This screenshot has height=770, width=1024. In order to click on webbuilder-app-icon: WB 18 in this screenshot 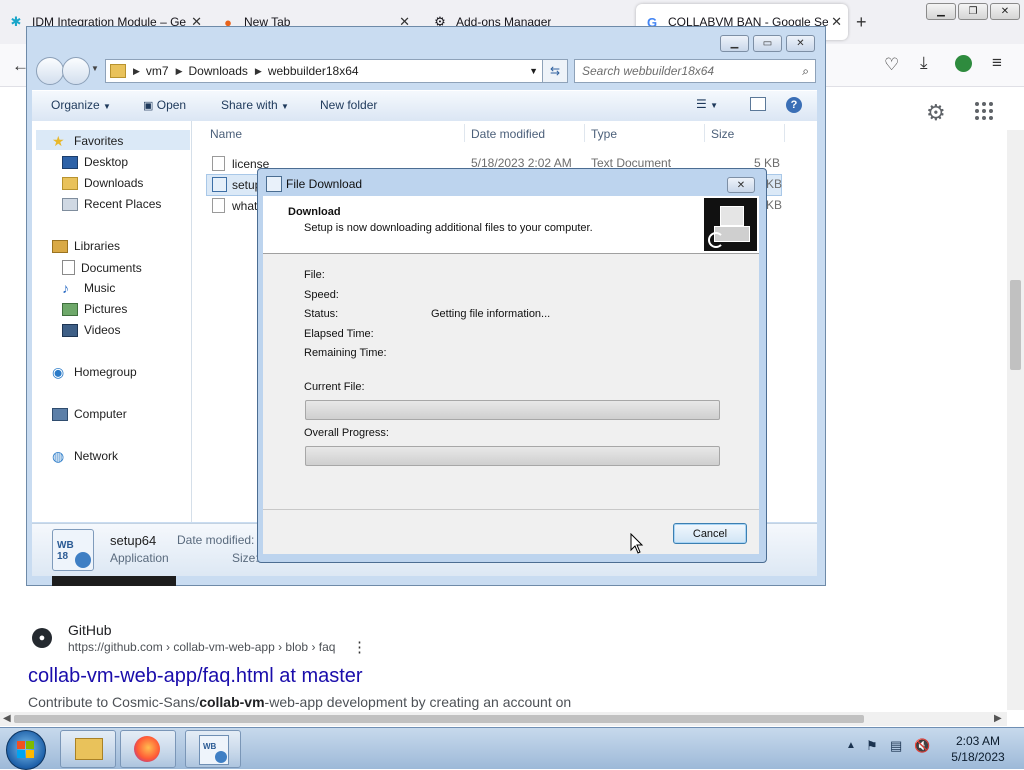, I will do `click(73, 550)`.